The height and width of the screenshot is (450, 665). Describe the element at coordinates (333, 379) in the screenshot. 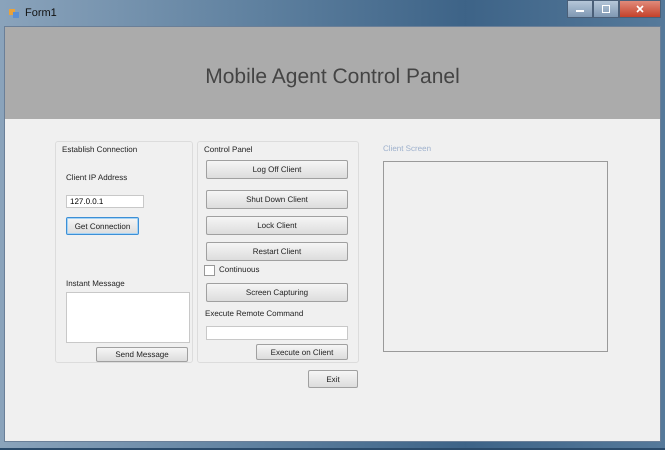

I see `exit-button: Exit` at that location.